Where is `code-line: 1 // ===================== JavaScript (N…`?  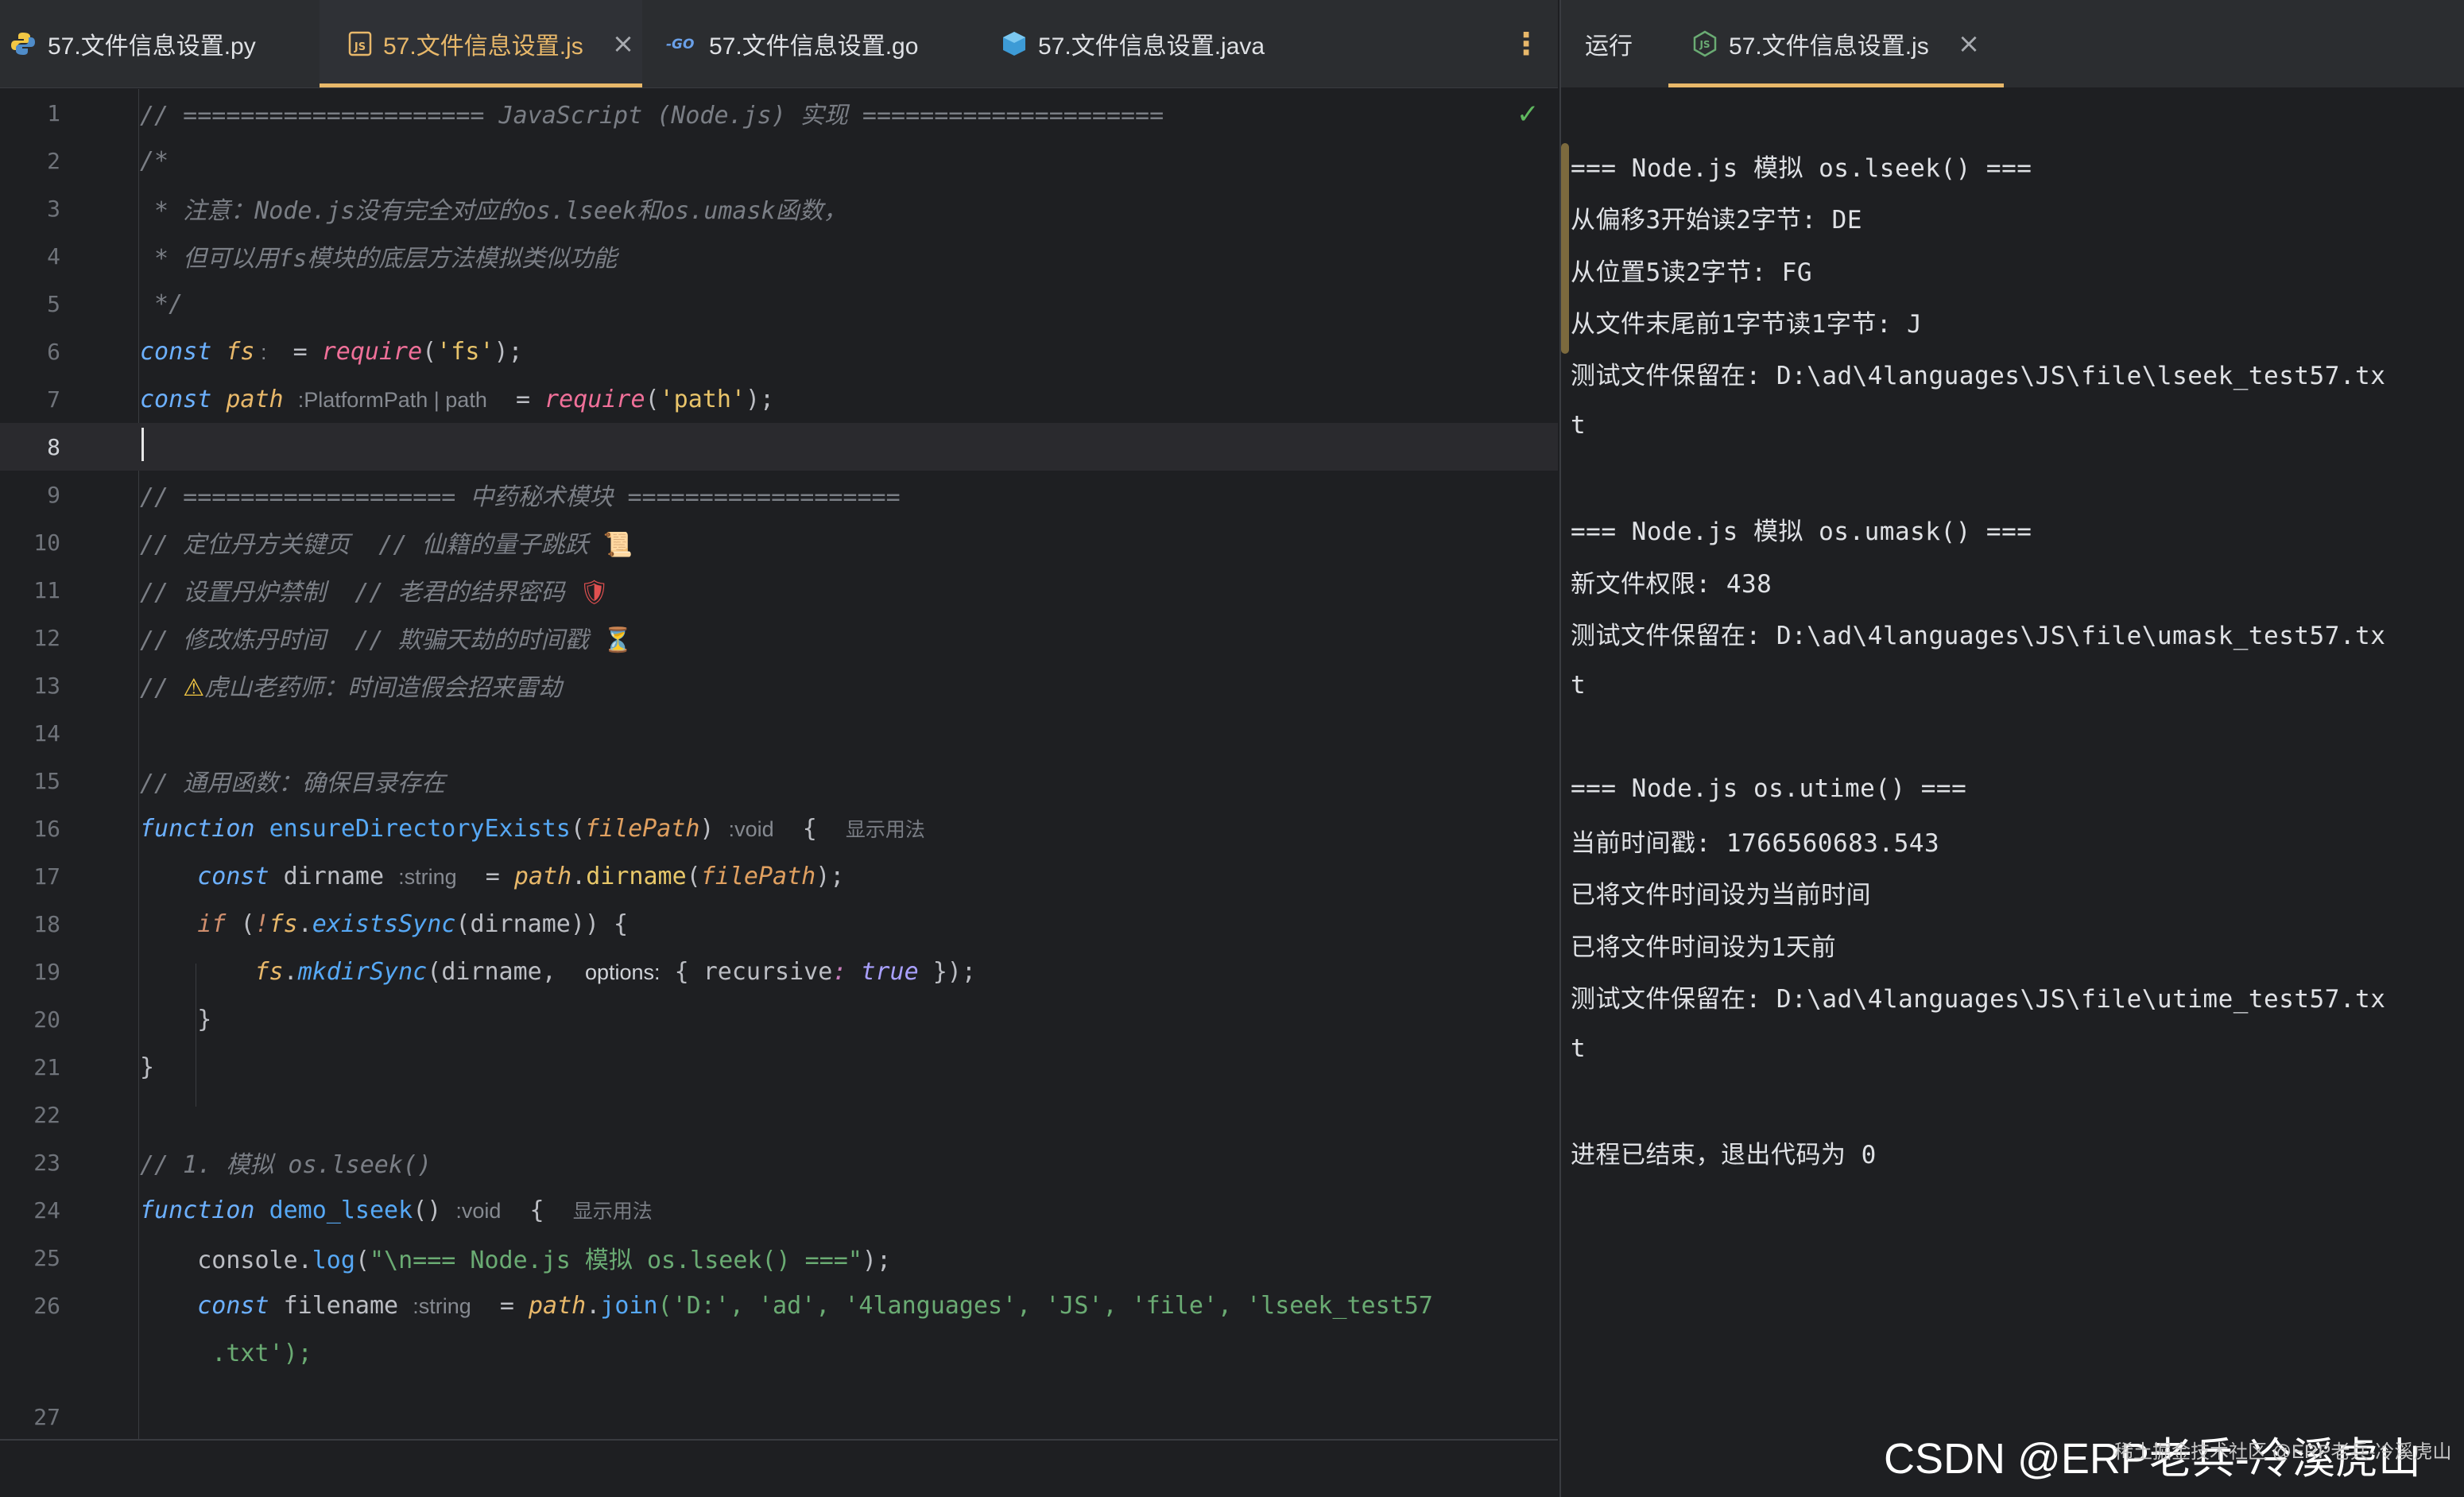 code-line: 1 // ===================== JavaScript (N… is located at coordinates (779, 113).